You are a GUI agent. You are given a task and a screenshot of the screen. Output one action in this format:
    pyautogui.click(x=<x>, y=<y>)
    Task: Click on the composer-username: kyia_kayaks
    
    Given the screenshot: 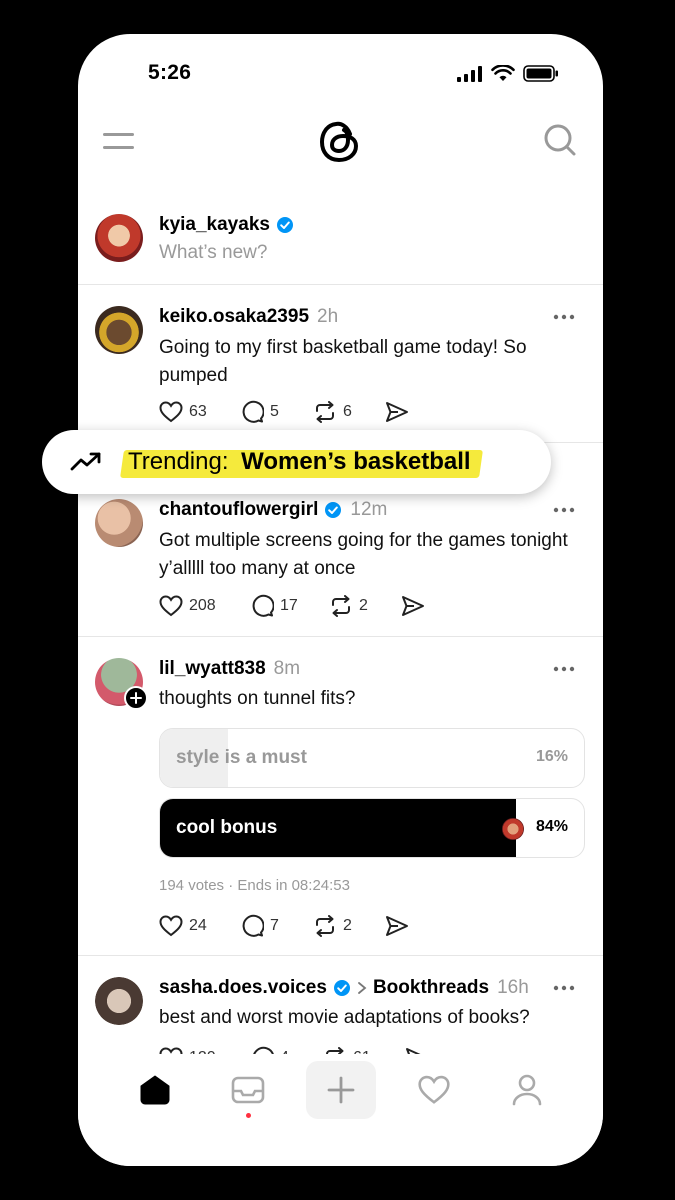 What is the action you would take?
    pyautogui.click(x=226, y=225)
    